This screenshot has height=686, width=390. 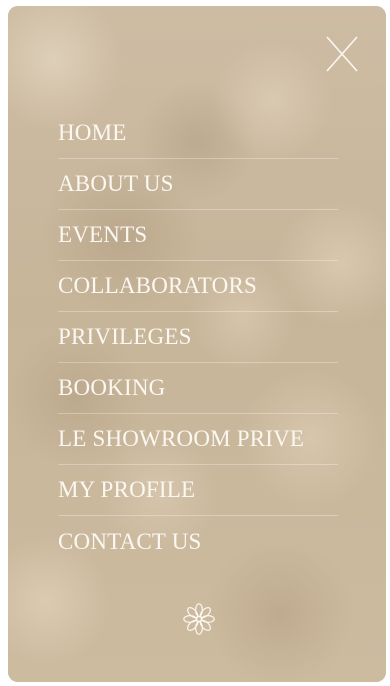 I want to click on menu-item-contact-us: CONTACT US, so click(x=198, y=541).